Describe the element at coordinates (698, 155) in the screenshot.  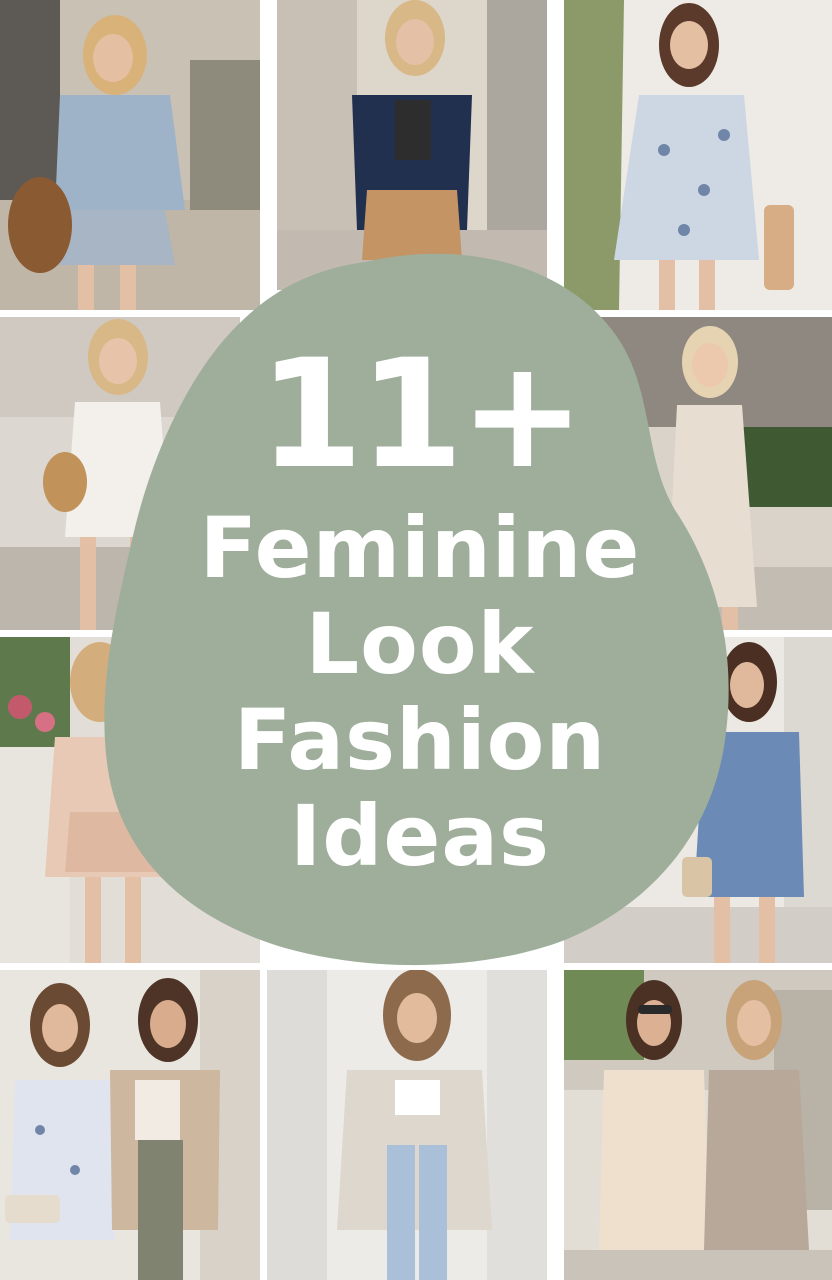
I see `outfit-photo-floral-mini` at that location.